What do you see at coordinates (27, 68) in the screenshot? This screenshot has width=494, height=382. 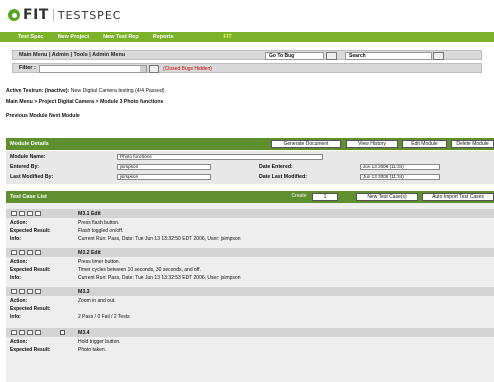 I see `filter-label: Filter :` at bounding box center [27, 68].